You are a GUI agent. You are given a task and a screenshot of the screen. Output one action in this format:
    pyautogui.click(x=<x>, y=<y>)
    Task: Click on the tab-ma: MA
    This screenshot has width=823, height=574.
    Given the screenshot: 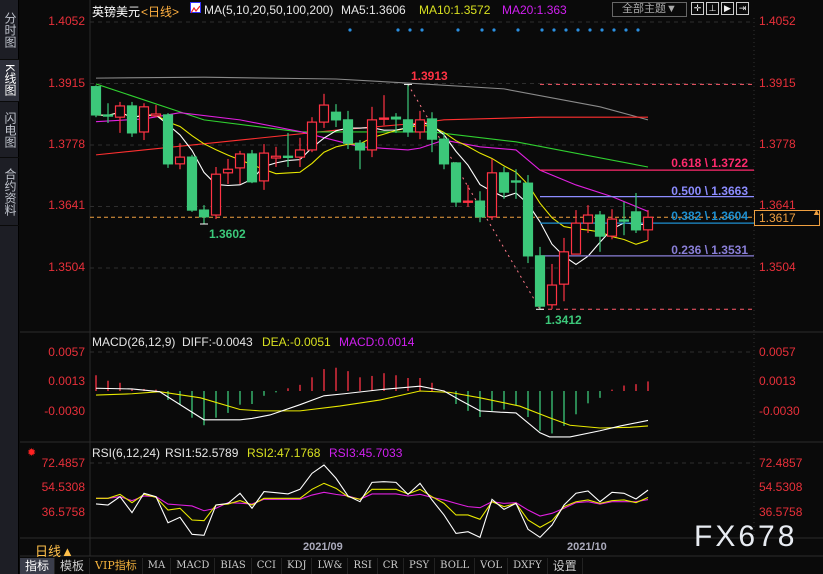 What is the action you would take?
    pyautogui.click(x=157, y=566)
    